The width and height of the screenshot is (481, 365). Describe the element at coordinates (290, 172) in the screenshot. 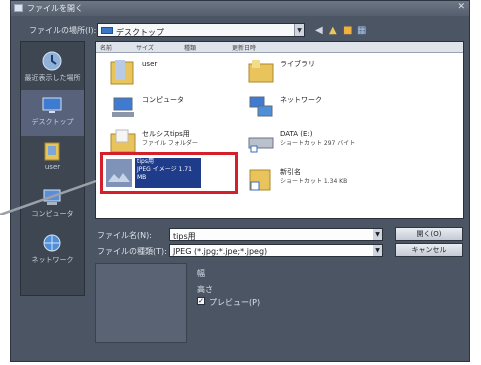

I see `file-name: 新引名` at that location.